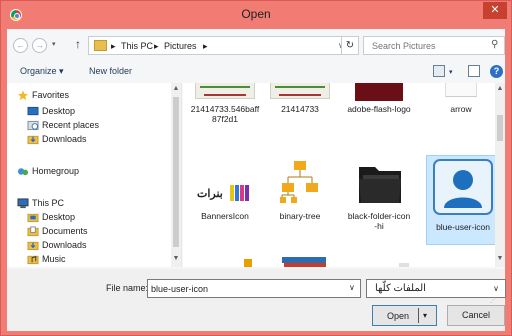  Describe the element at coordinates (400, 288) in the screenshot. I see `file-type-value: الملفات كلّها` at that location.